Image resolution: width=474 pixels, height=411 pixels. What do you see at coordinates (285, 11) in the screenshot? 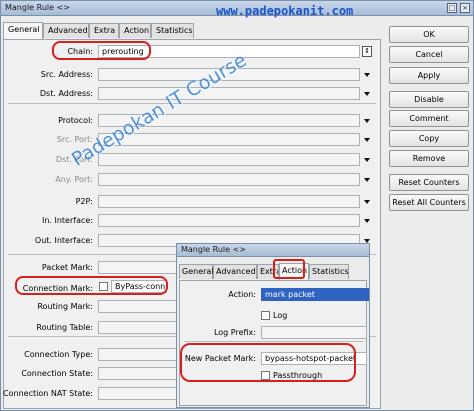
I see `site-url-watermark: www.padepokanit.com` at bounding box center [285, 11].